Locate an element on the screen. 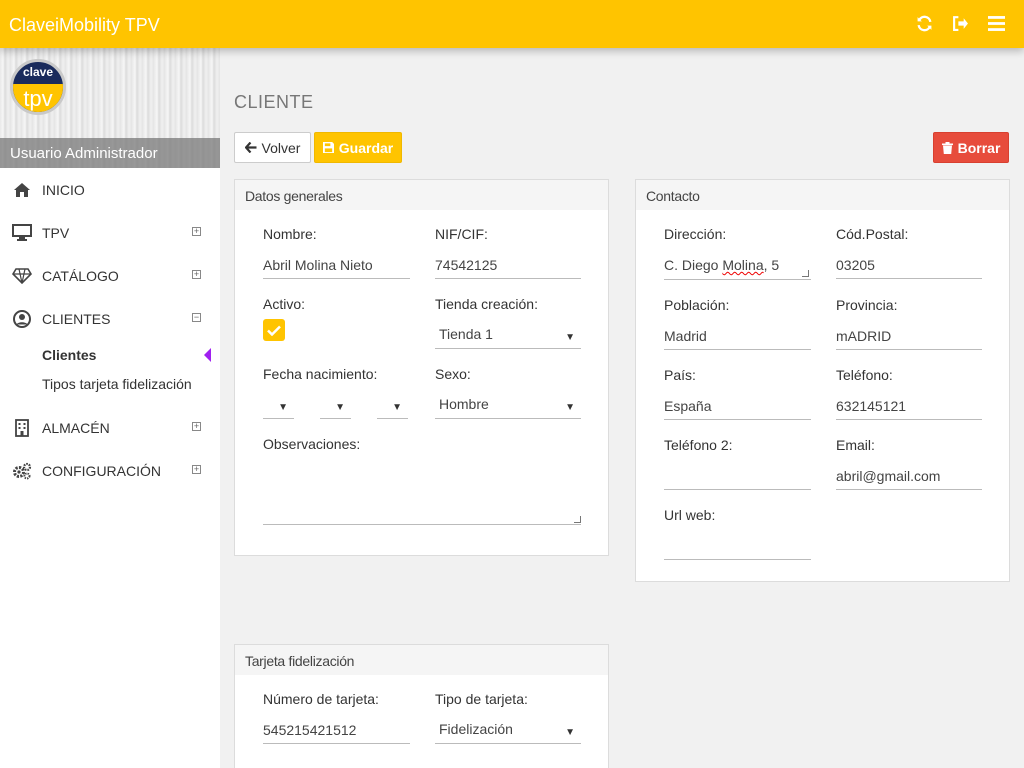  sidebar-item-label: INICIO is located at coordinates (63, 189).